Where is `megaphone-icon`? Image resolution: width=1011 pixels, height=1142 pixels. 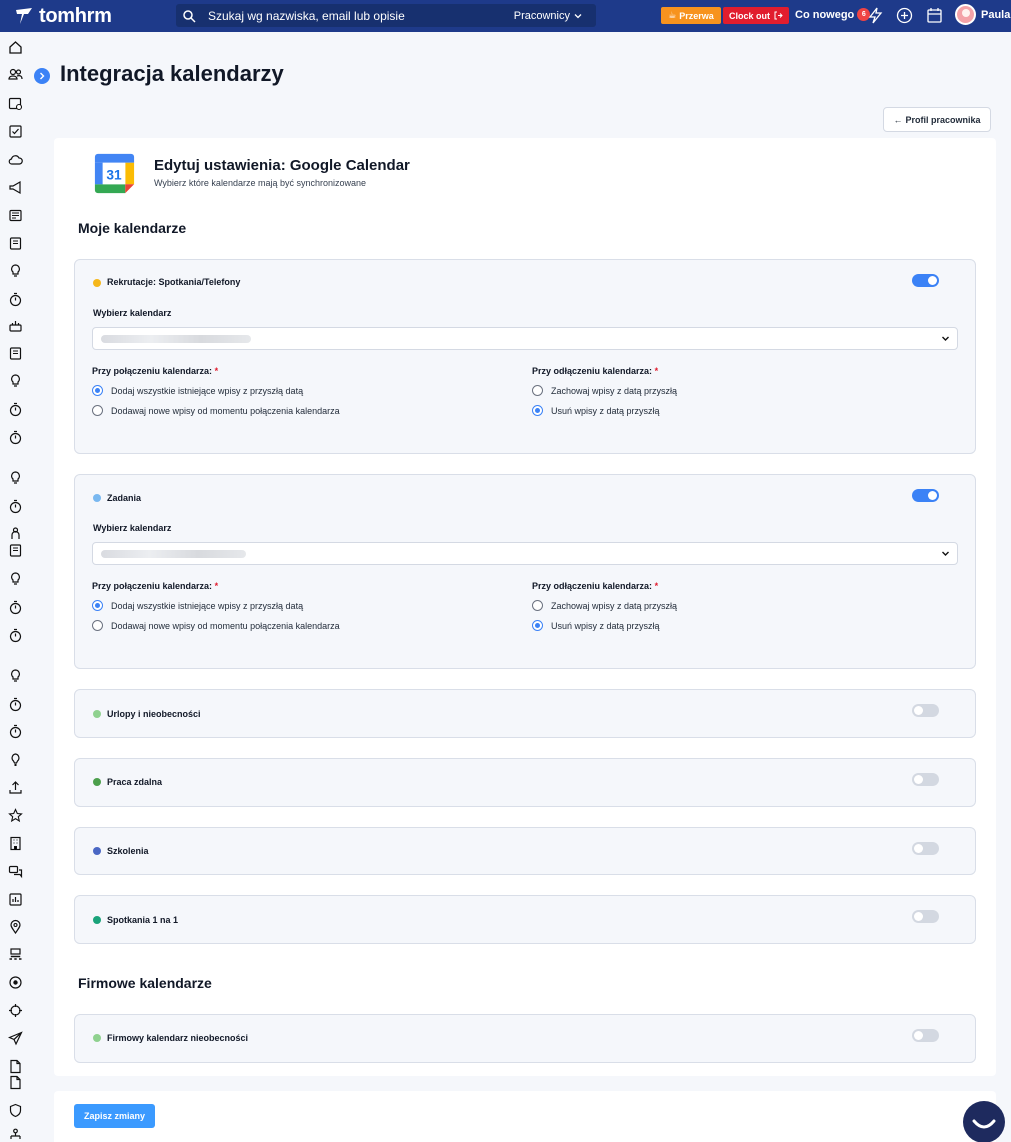 megaphone-icon is located at coordinates (15, 187).